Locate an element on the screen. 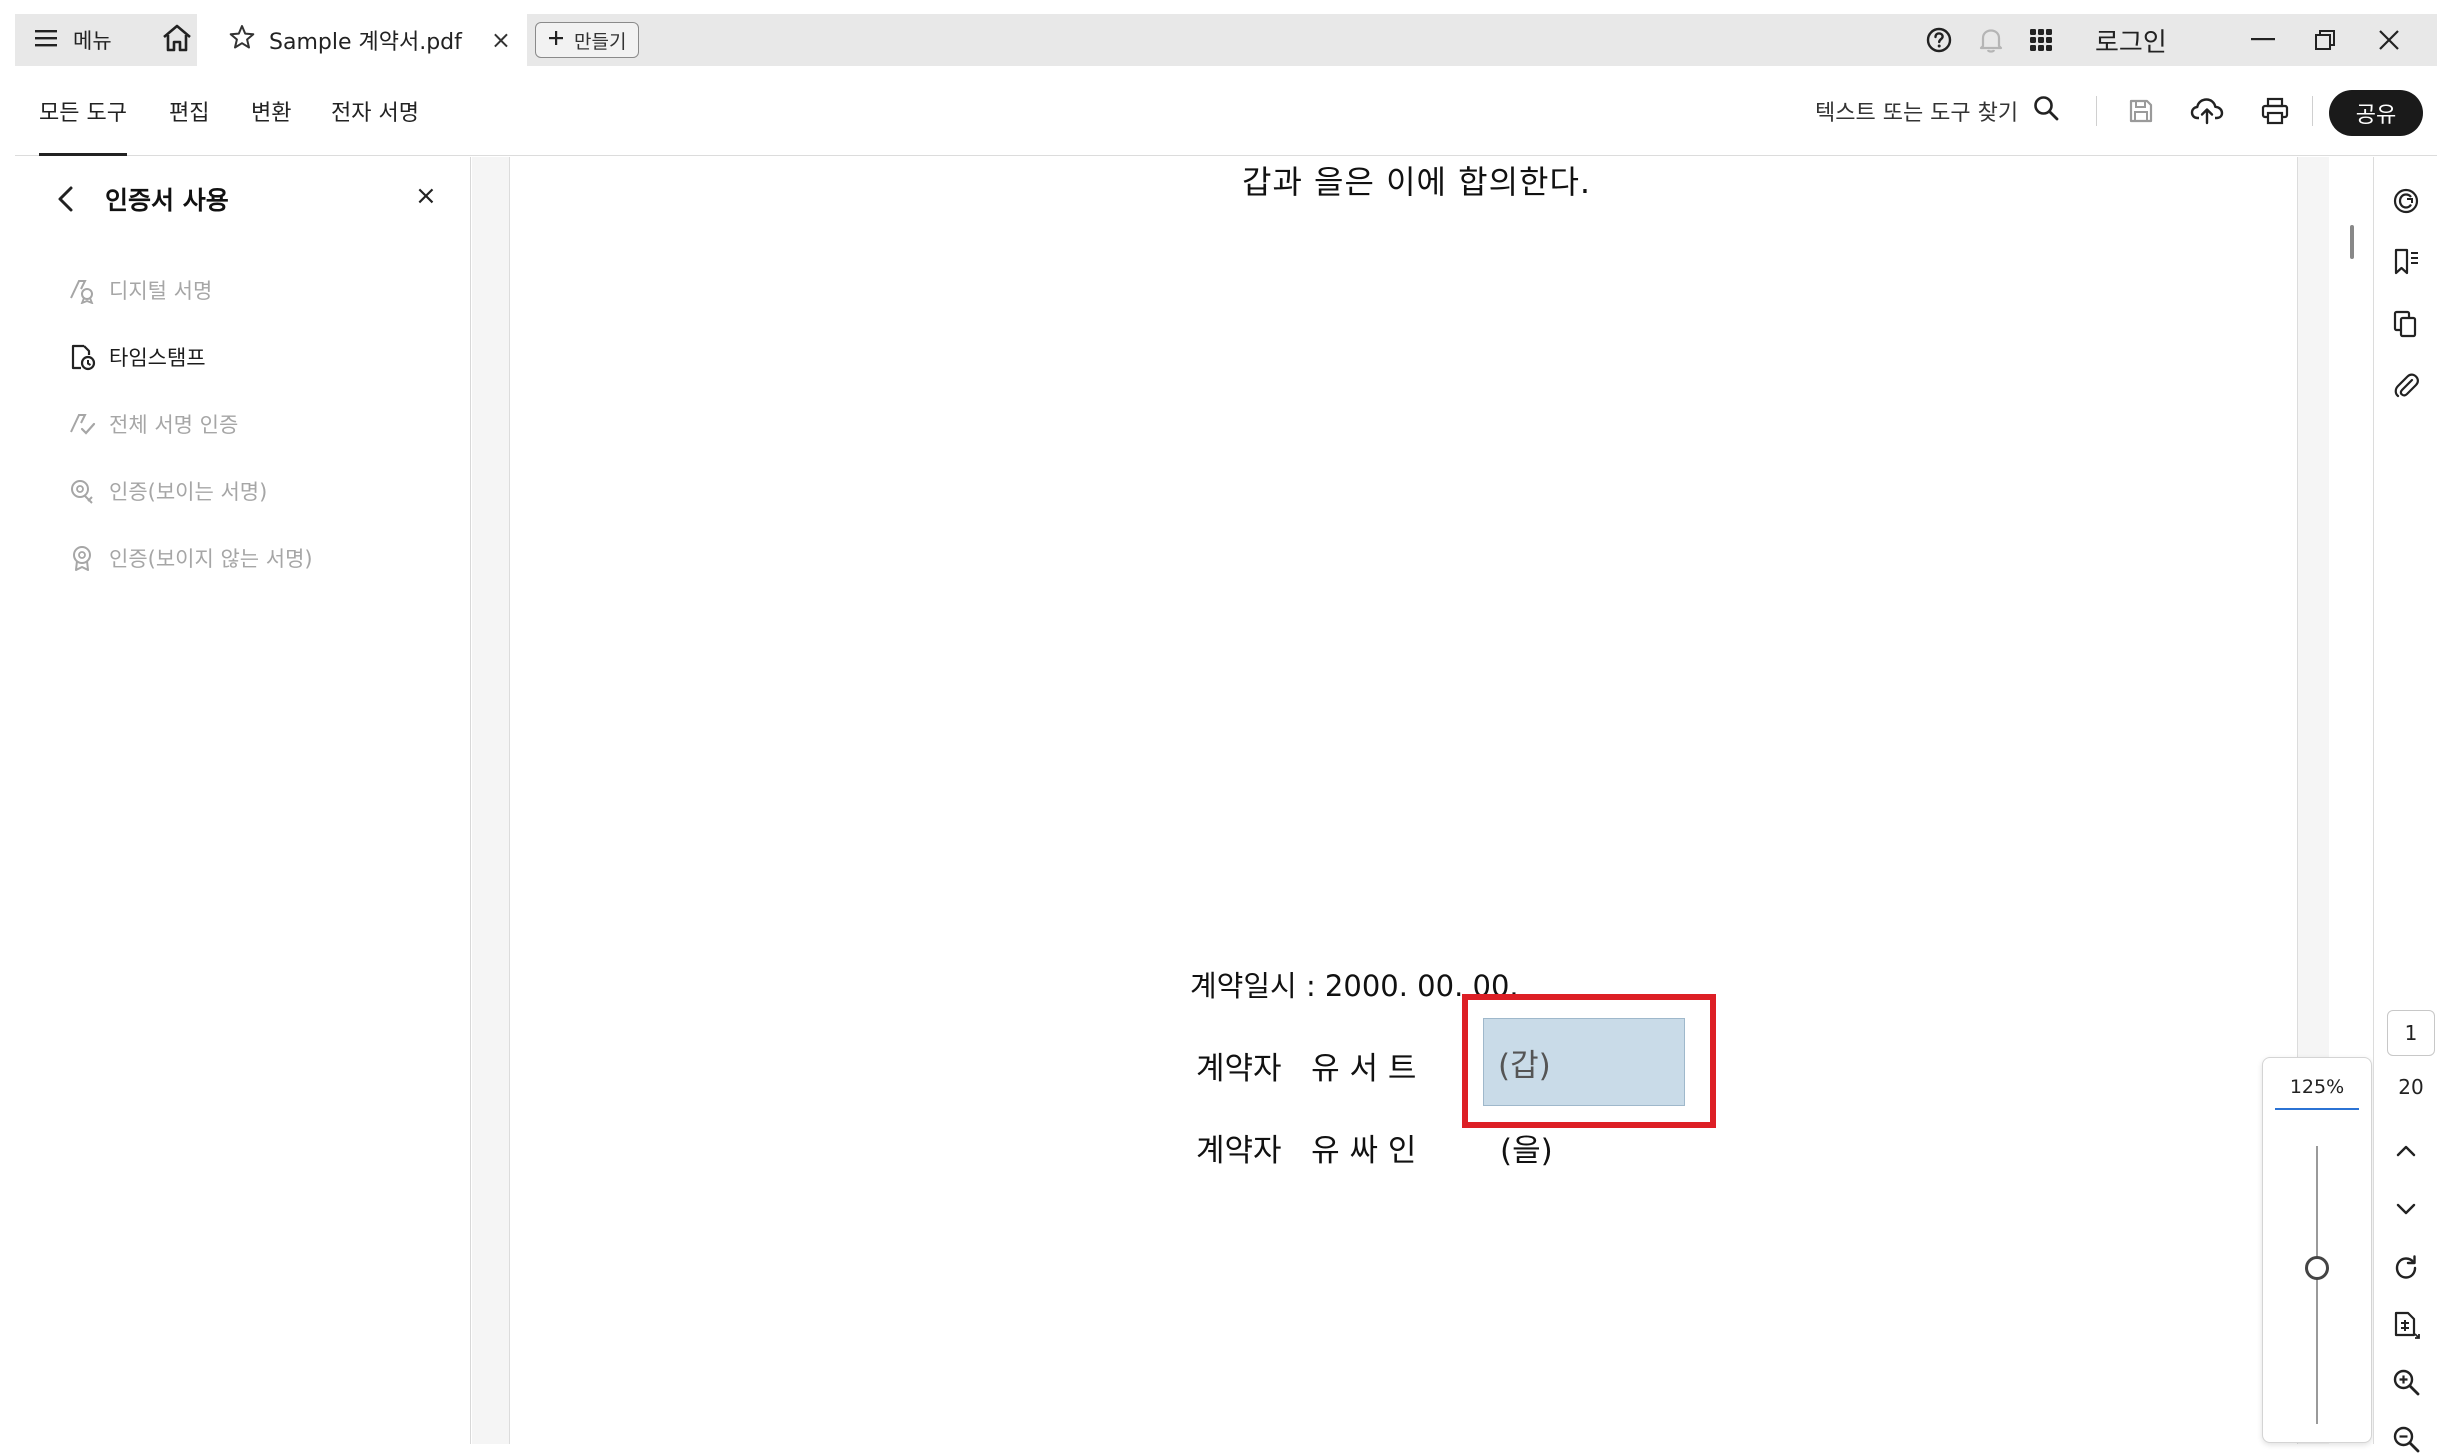 The image size is (2437, 1456). vertical-scrollbar is located at coordinates (2352, 242).